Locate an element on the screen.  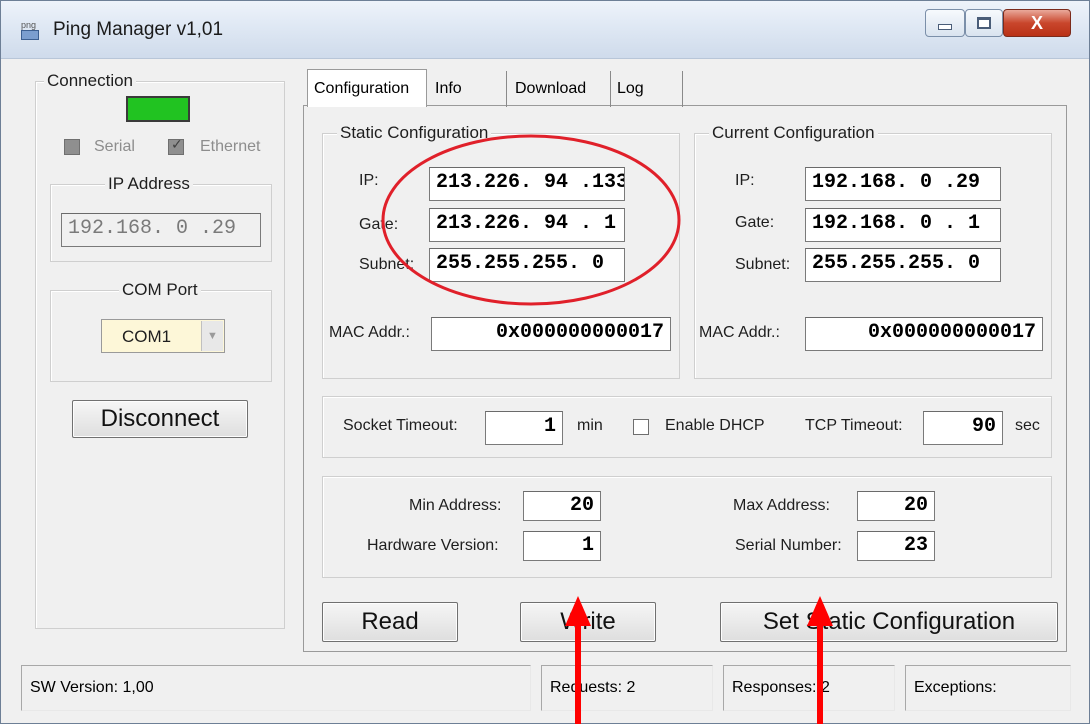
socket-timeout-field: 1 is located at coordinates (524, 428).